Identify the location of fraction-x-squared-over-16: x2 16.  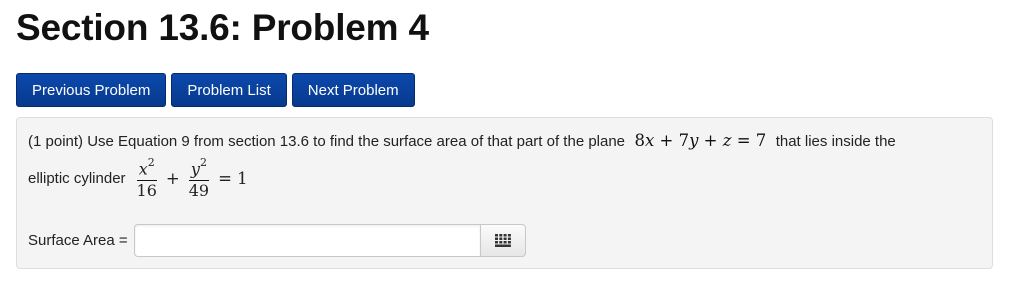
(147, 177).